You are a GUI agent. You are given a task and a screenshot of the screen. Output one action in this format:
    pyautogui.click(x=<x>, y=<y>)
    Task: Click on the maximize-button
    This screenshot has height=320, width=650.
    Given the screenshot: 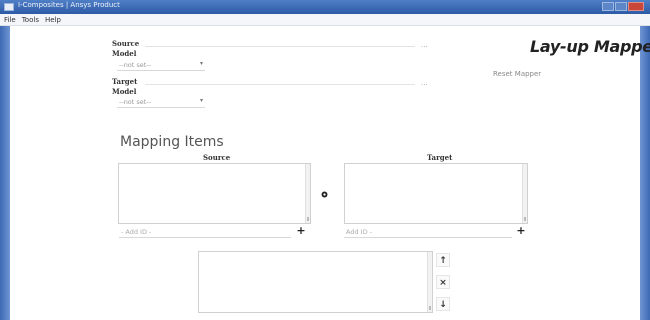 What is the action you would take?
    pyautogui.click(x=621, y=6)
    